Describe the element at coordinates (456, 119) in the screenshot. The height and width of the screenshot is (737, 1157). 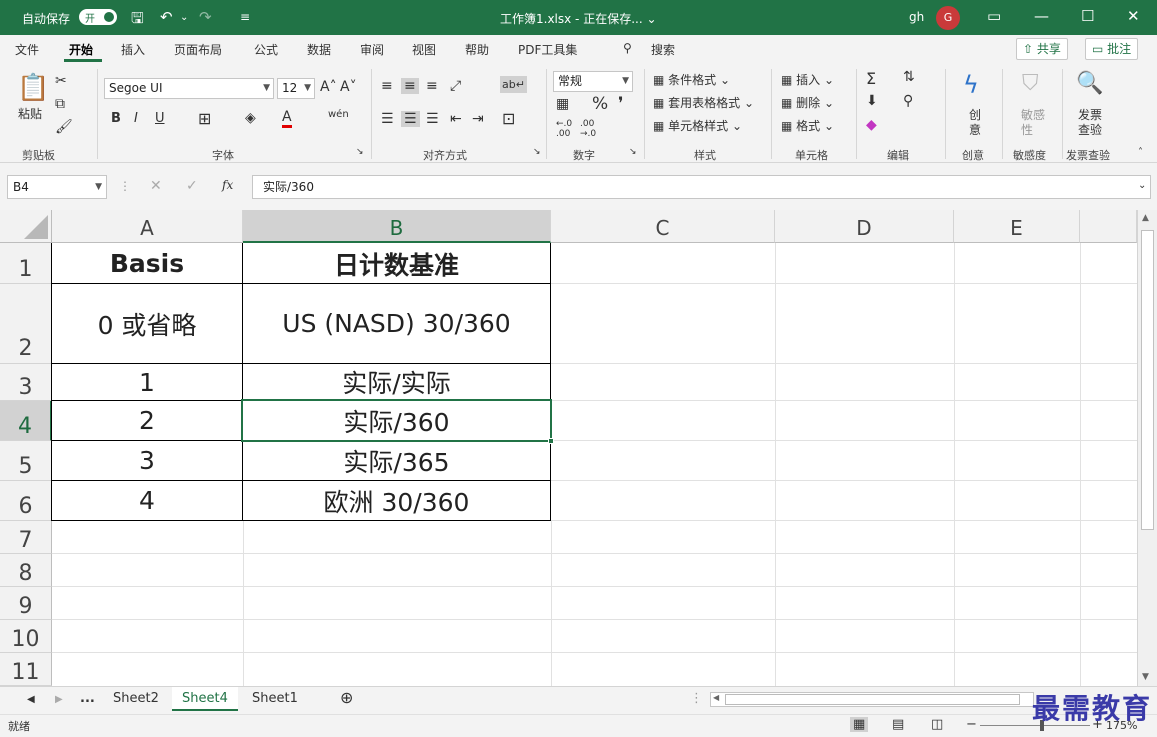
I see `decrease-indent-icon: ⇤` at that location.